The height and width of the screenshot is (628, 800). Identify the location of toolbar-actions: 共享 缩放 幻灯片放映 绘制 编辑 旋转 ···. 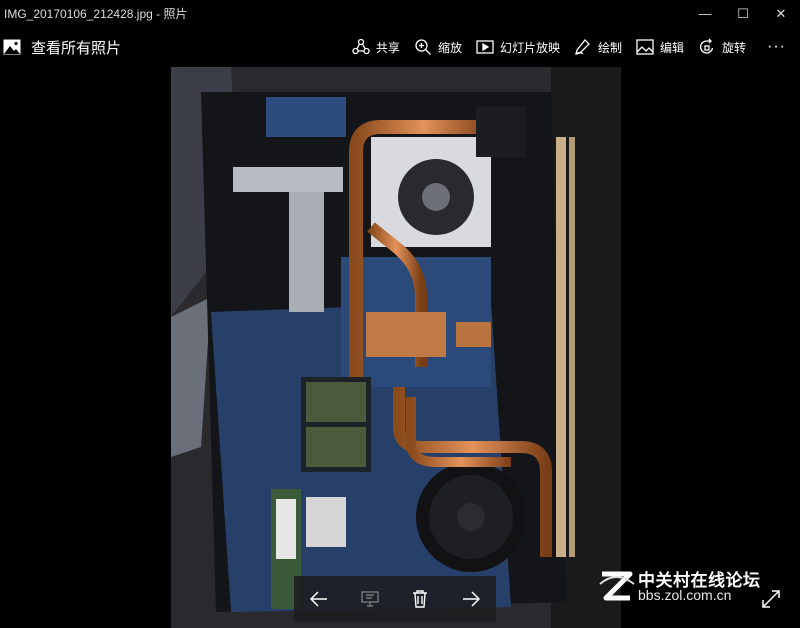
(572, 47).